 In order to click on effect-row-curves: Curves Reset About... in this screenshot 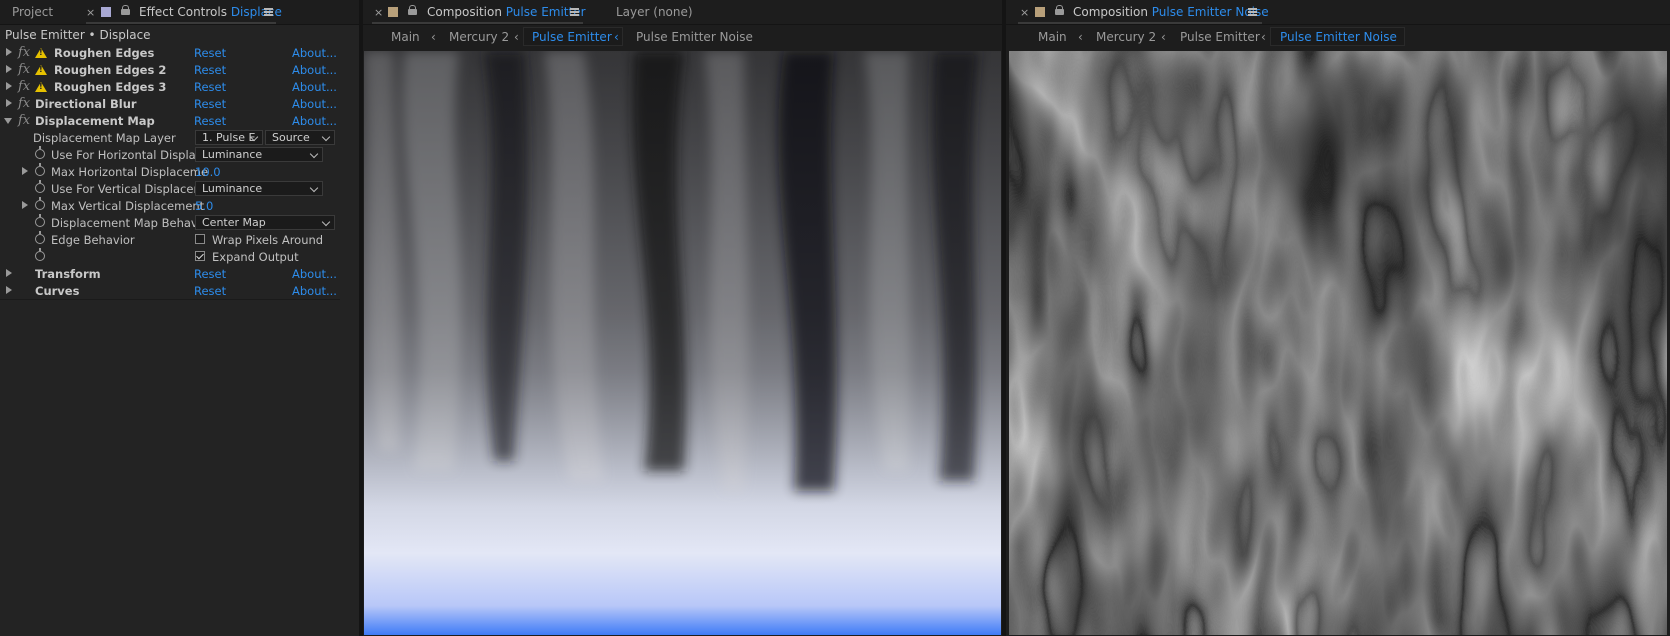, I will do `click(170, 290)`.